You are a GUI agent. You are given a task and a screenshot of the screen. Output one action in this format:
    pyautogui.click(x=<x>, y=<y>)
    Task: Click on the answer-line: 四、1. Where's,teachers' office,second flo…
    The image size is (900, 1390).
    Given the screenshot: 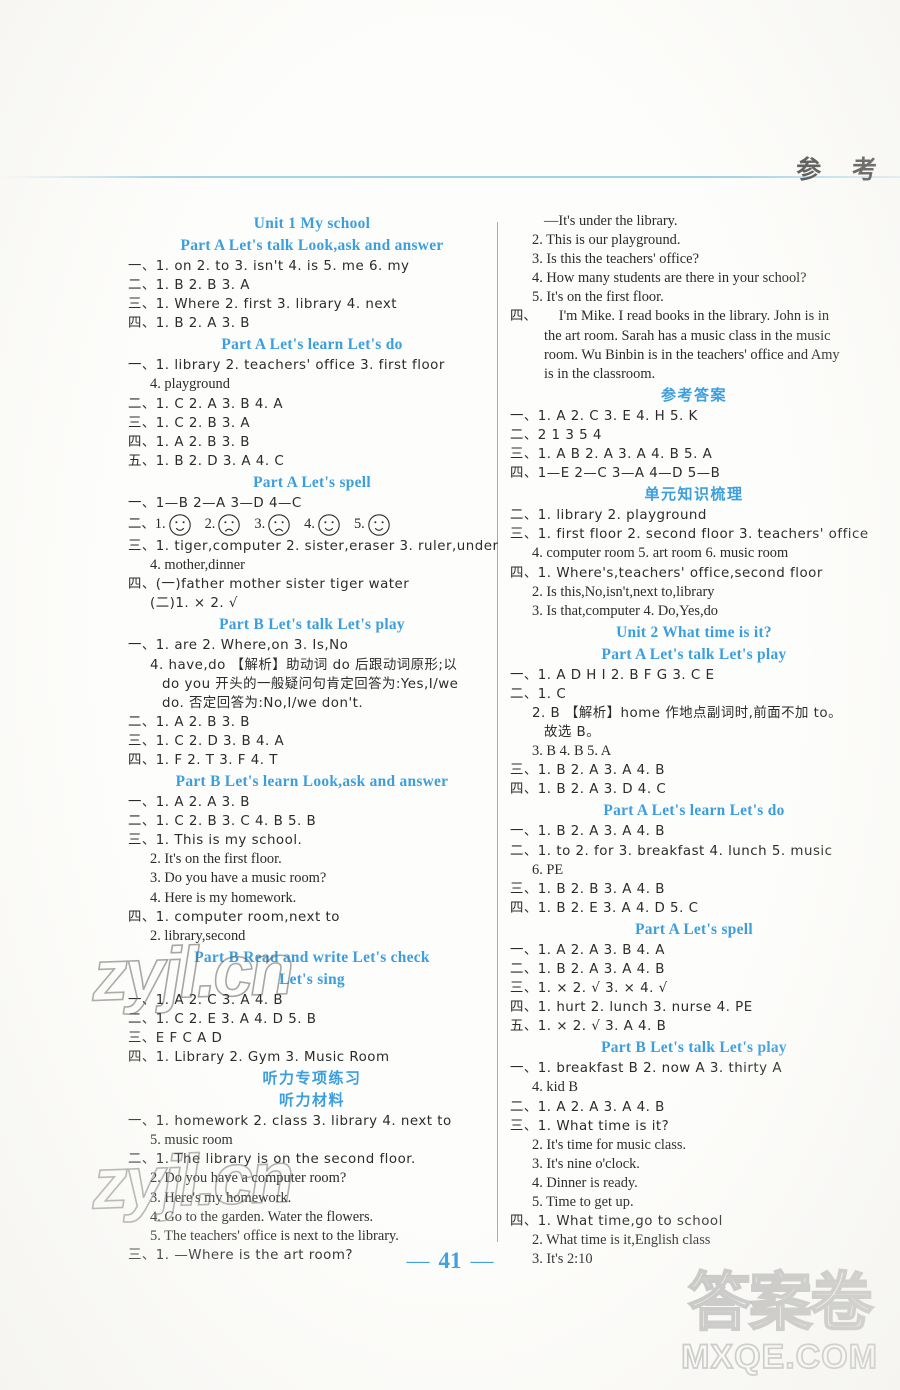 What is the action you would take?
    pyautogui.click(x=666, y=573)
    